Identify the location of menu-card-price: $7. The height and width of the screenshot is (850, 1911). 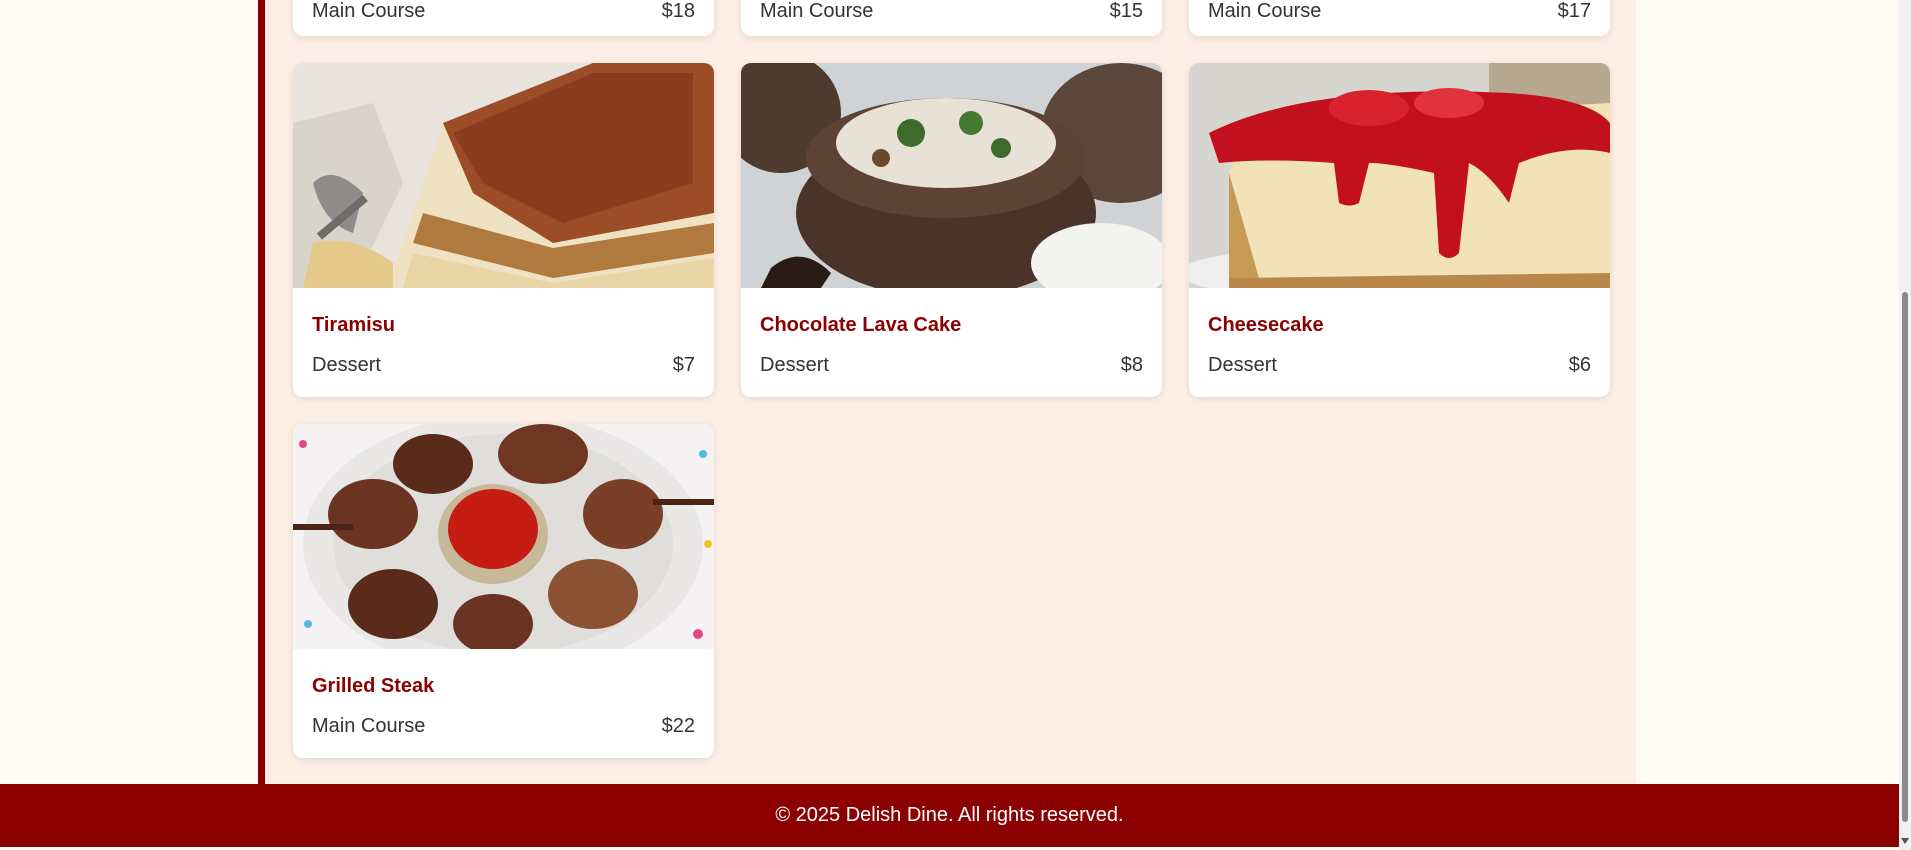
(683, 365).